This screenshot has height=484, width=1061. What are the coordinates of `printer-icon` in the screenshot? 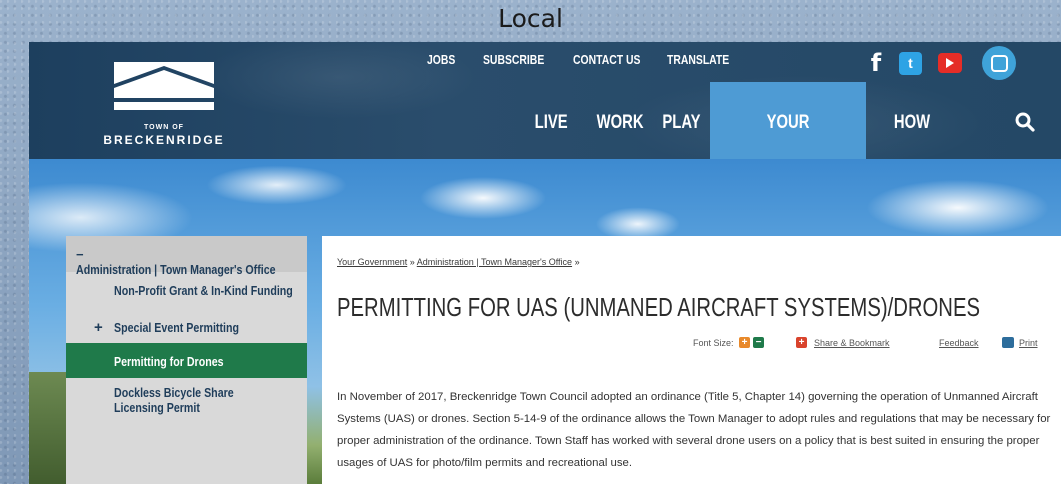 It's located at (1008, 342).